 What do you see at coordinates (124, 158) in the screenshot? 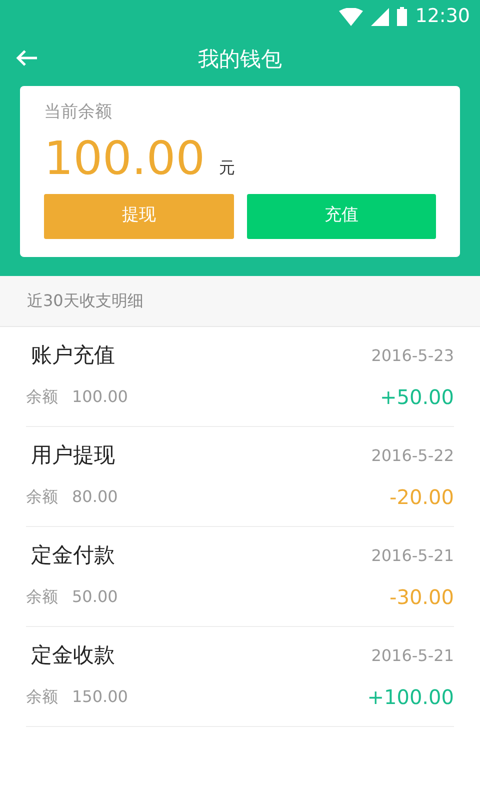
I see `balance-amount: 100.00` at bounding box center [124, 158].